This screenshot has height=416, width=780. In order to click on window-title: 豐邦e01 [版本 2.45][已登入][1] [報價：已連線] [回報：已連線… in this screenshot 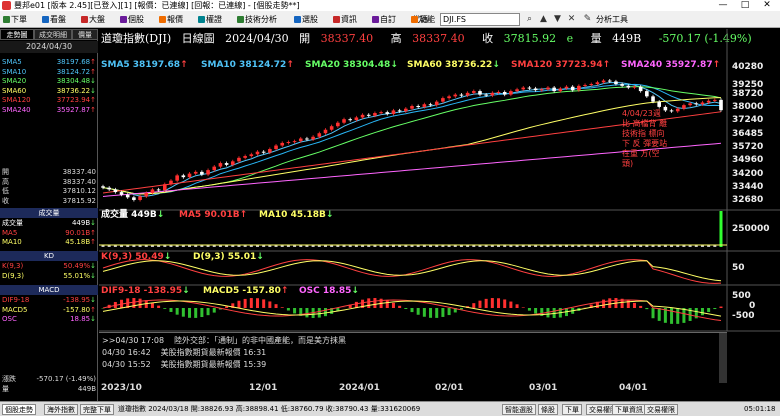, I will do `click(157, 5)`.